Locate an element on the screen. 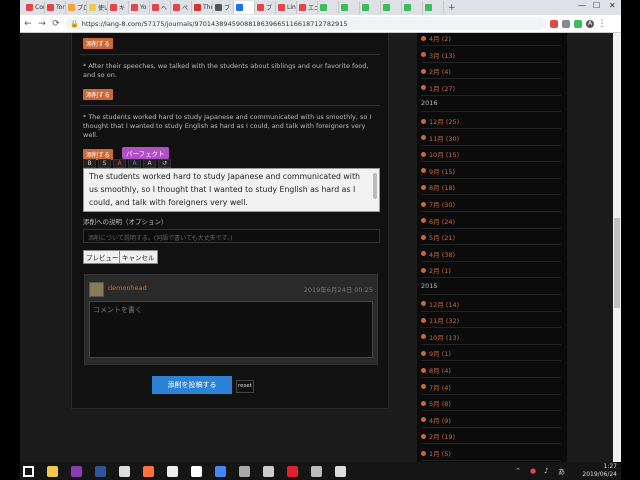  notepad-icon is located at coordinates (124, 471).